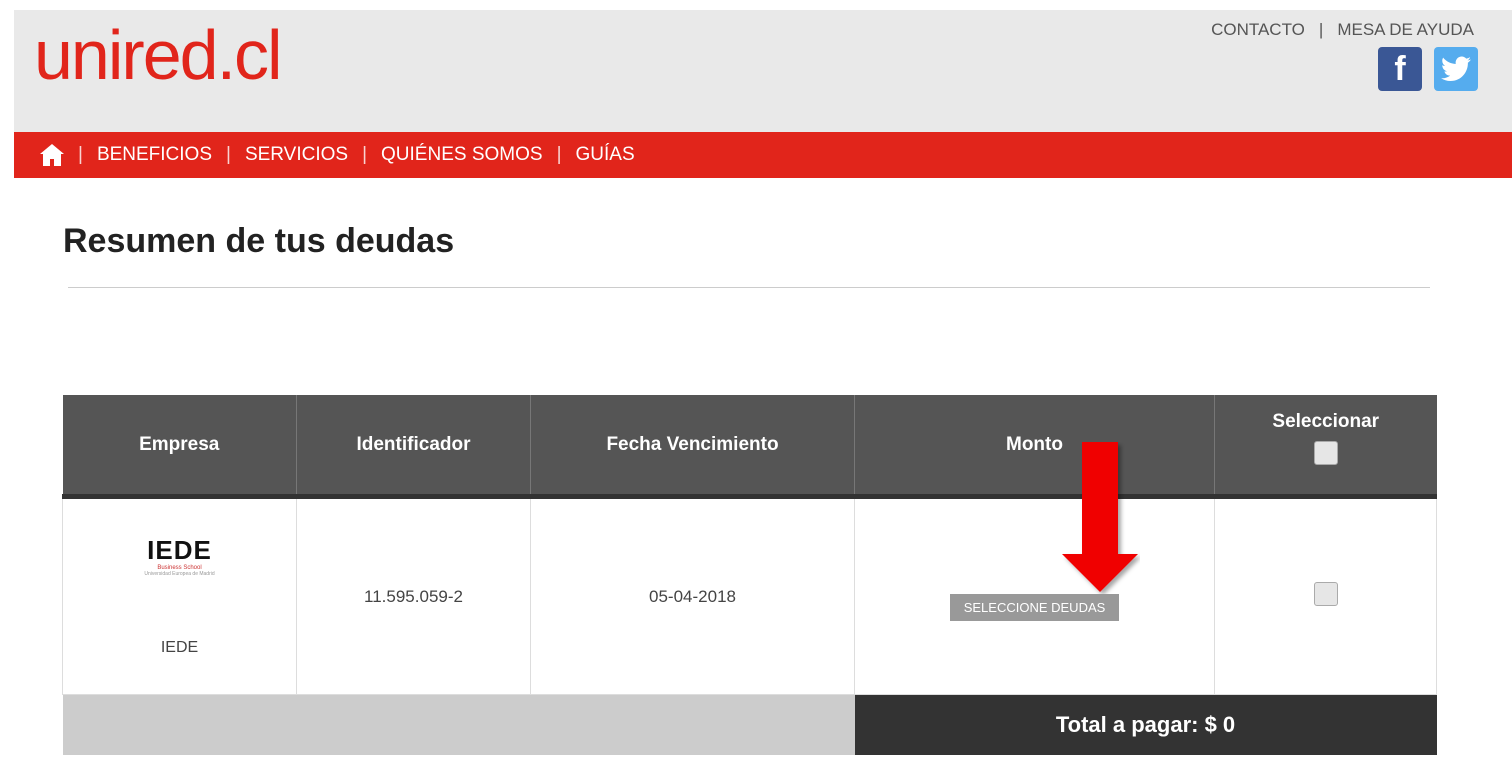 This screenshot has width=1512, height=757. I want to click on nav-beneficios: BENEFICIOS, so click(154, 155).